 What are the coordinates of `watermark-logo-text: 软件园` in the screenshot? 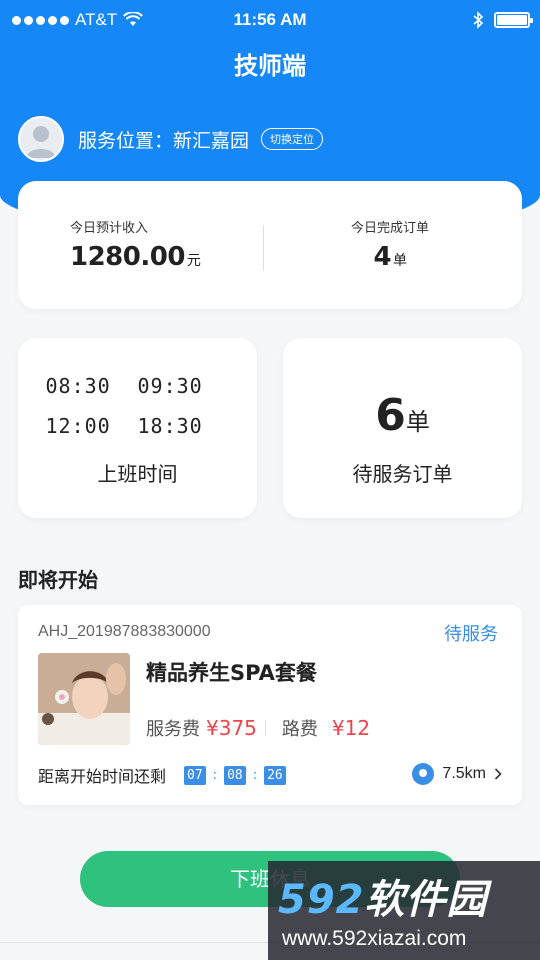 It's located at (426, 900).